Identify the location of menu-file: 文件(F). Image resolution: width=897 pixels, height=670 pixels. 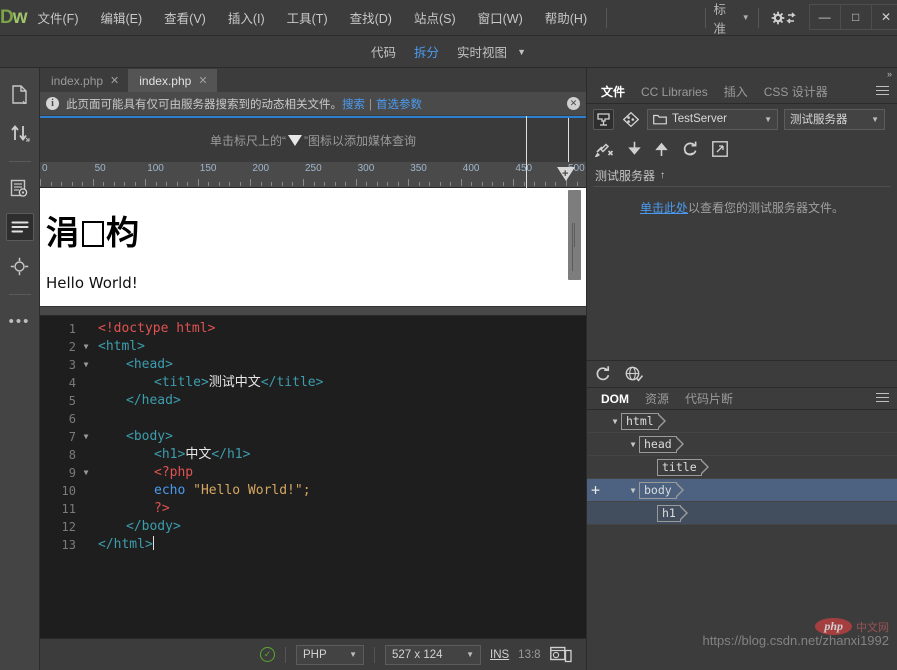
(58, 17).